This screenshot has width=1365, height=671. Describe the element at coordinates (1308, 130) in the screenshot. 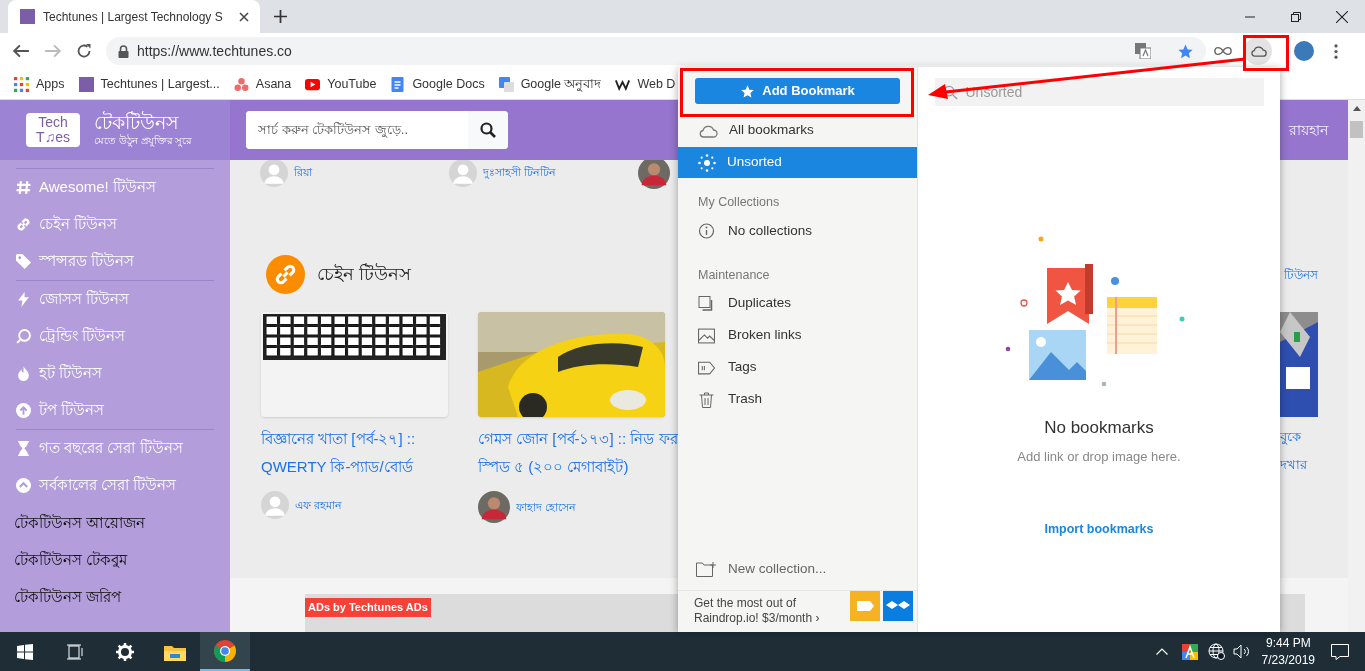

I see `user-name: রায়হান` at that location.